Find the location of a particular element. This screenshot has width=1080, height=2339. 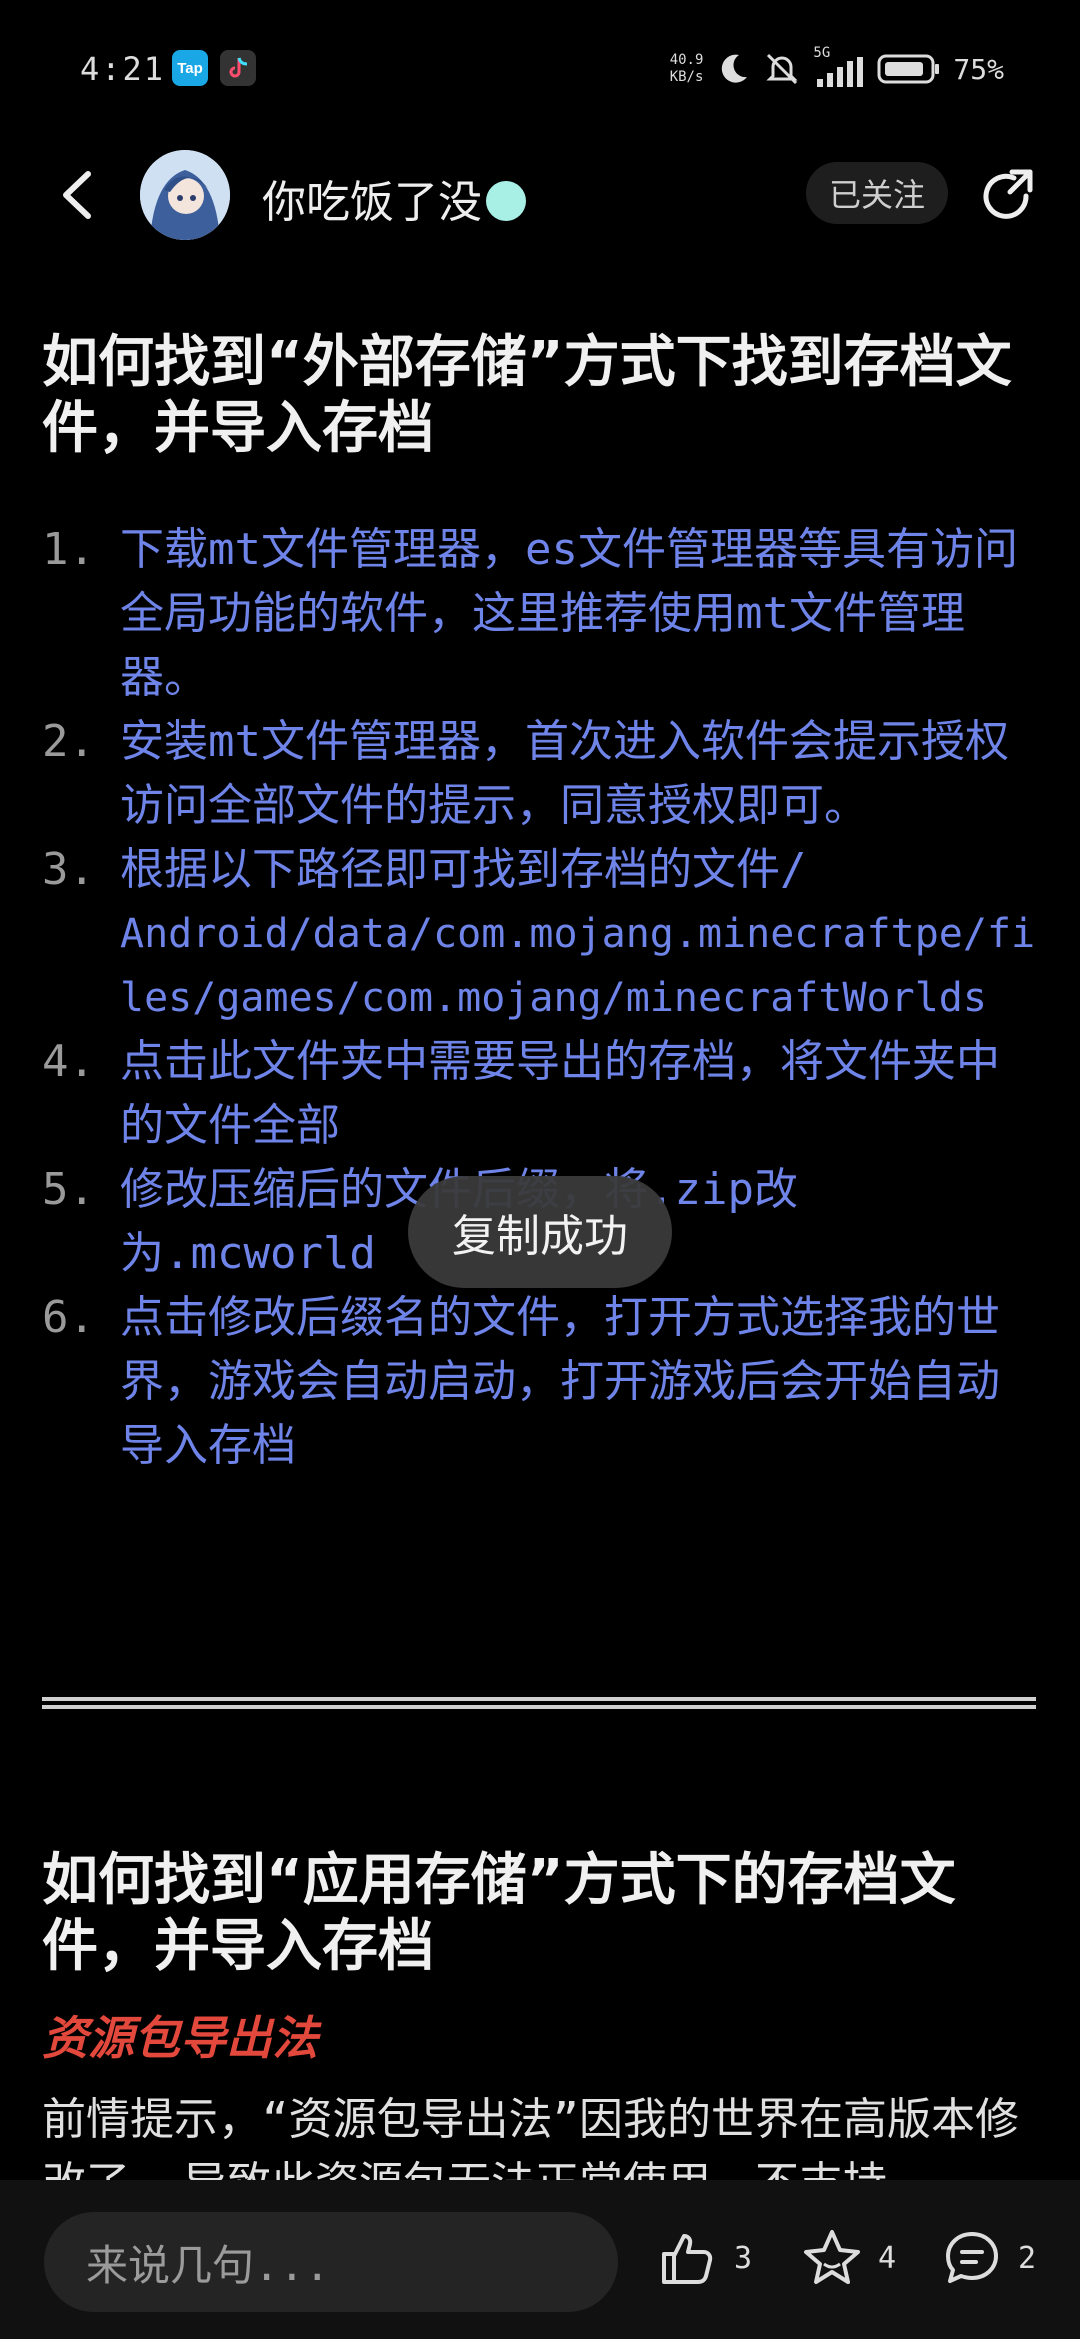

toast-message: 复制成功 is located at coordinates (540, 1232).